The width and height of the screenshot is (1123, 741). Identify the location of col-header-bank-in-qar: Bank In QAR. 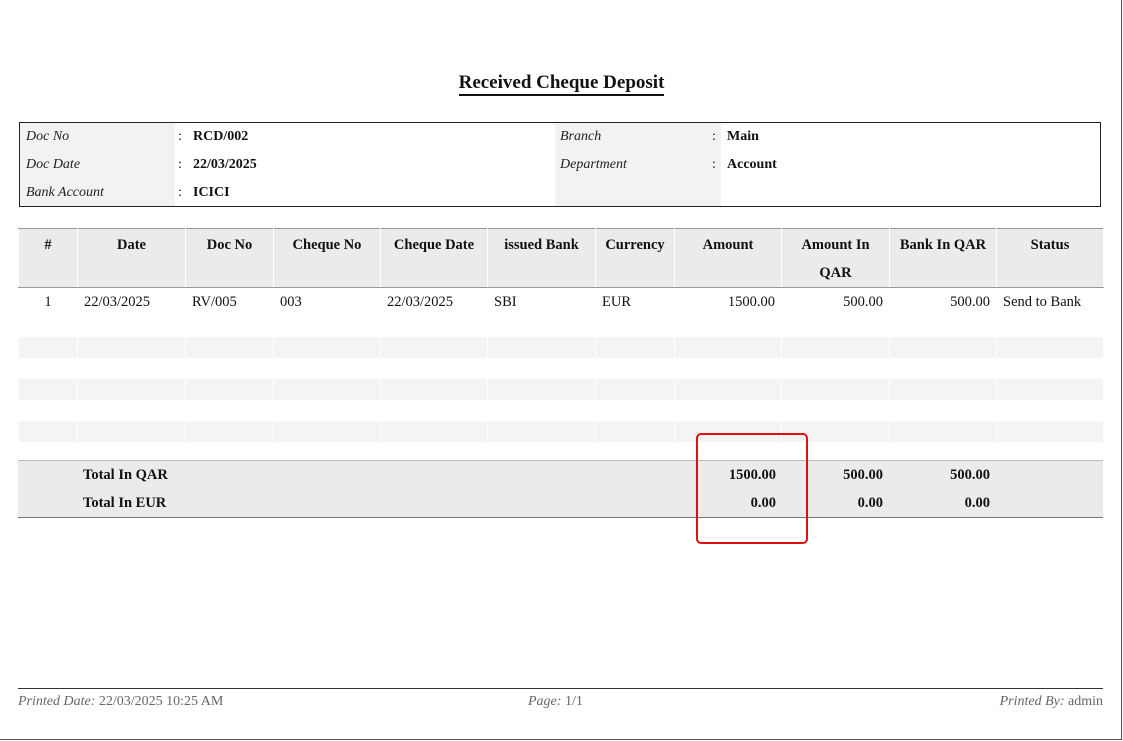
(943, 258).